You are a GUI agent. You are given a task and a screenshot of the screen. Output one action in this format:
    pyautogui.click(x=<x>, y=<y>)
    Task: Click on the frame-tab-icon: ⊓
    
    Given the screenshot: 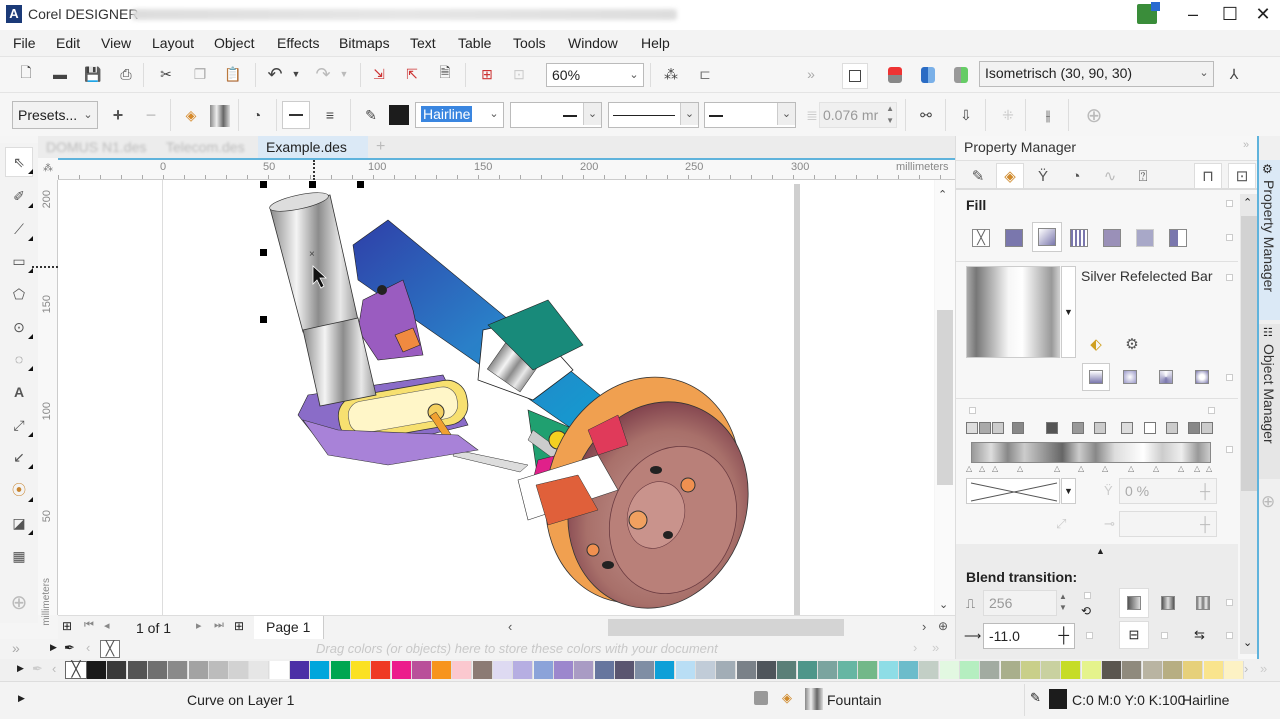 What is the action you would take?
    pyautogui.click(x=1208, y=176)
    